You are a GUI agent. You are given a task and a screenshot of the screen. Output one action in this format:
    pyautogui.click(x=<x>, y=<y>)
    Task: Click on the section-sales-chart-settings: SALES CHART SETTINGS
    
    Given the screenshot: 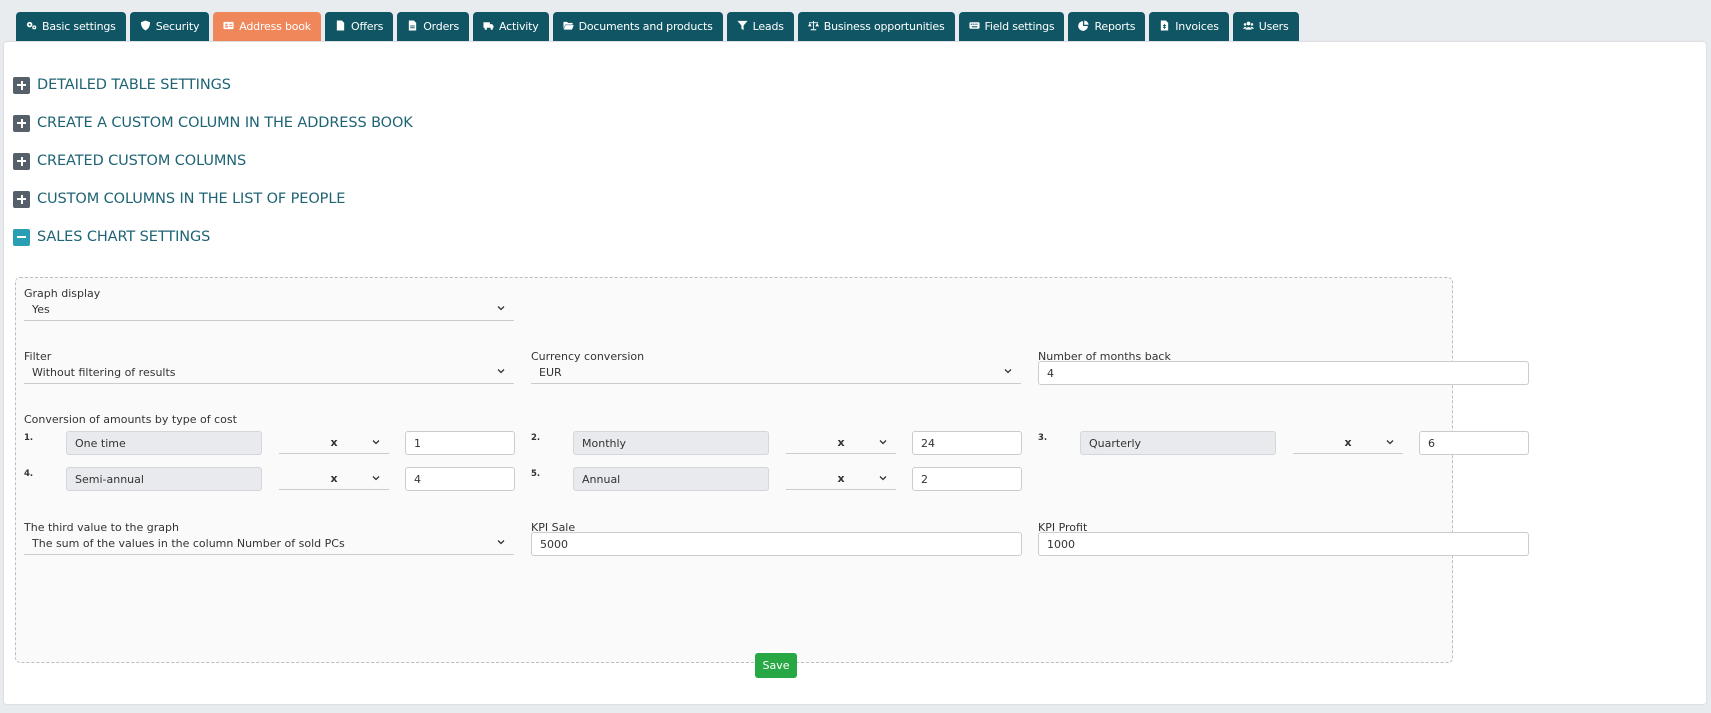 What is the action you would take?
    pyautogui.click(x=111, y=237)
    